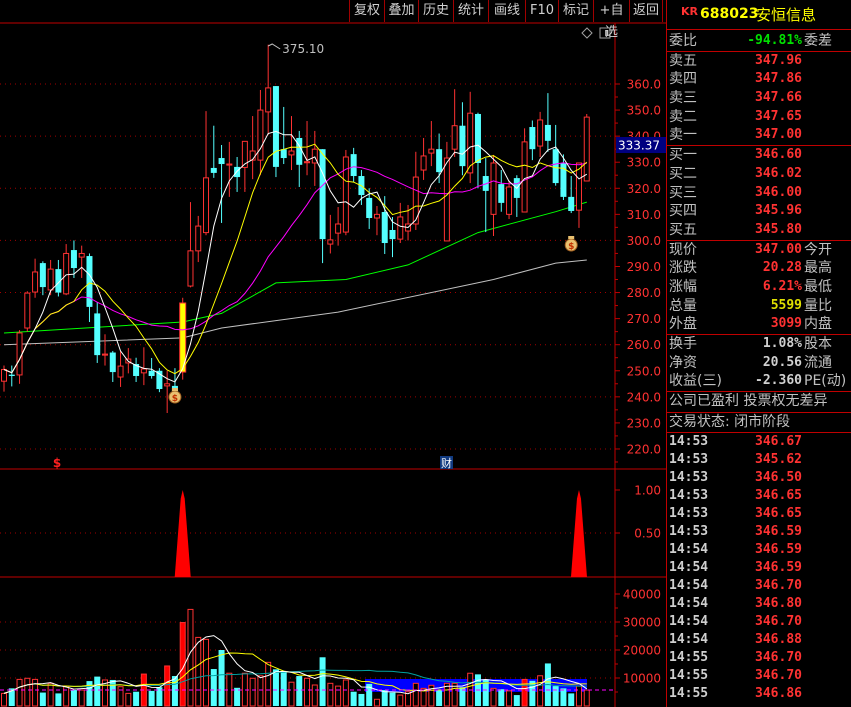 Image resolution: width=851 pixels, height=707 pixels. What do you see at coordinates (782, 268) in the screenshot?
I see `stat-value: 20.28` at bounding box center [782, 268].